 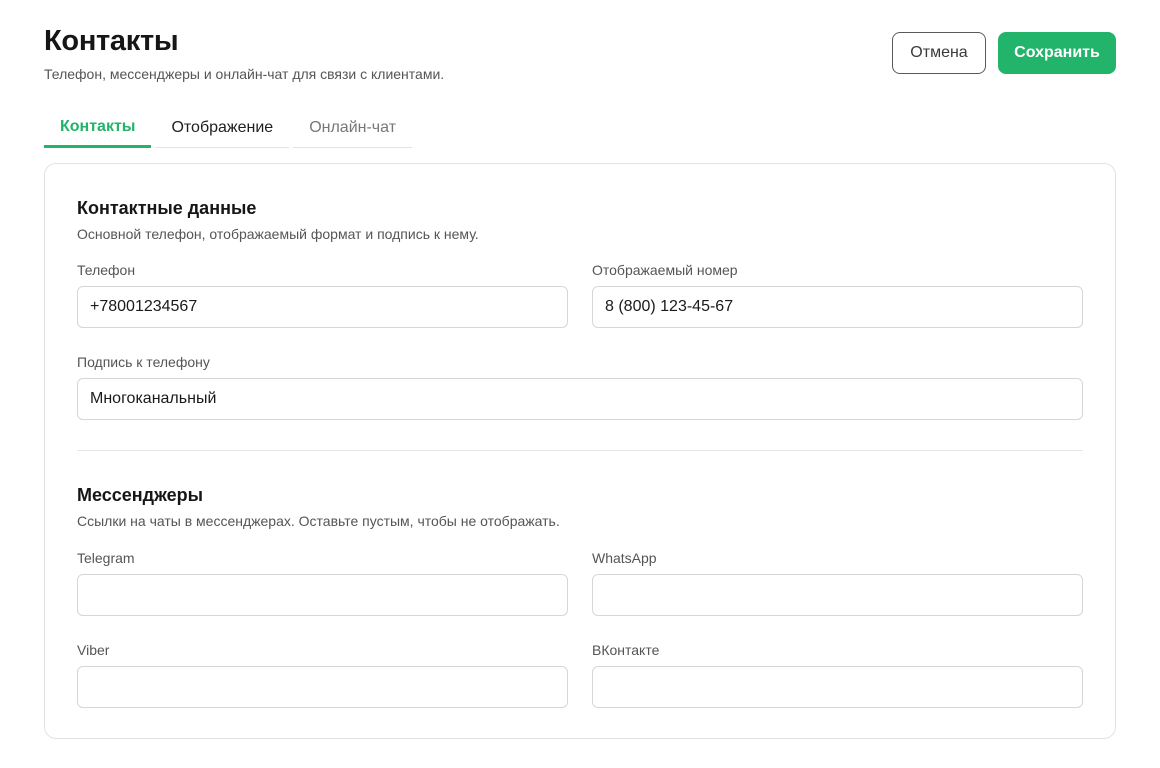 I want to click on phone-input, so click(x=322, y=307).